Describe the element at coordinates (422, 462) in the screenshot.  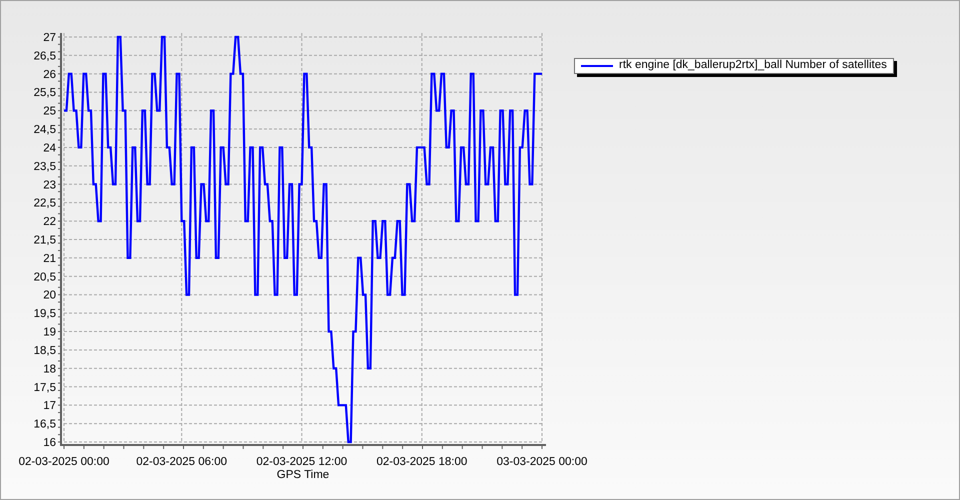
I see `tick-label: 02-03-2025 18:00` at that location.